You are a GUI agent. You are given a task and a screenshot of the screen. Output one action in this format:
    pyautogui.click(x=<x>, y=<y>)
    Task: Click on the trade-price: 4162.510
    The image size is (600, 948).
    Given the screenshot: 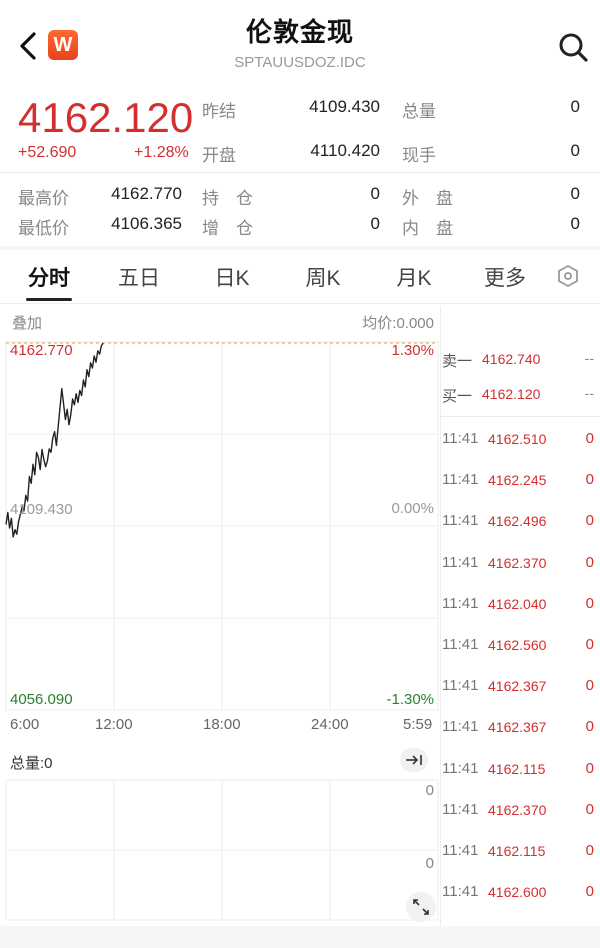 What is the action you would take?
    pyautogui.click(x=517, y=439)
    